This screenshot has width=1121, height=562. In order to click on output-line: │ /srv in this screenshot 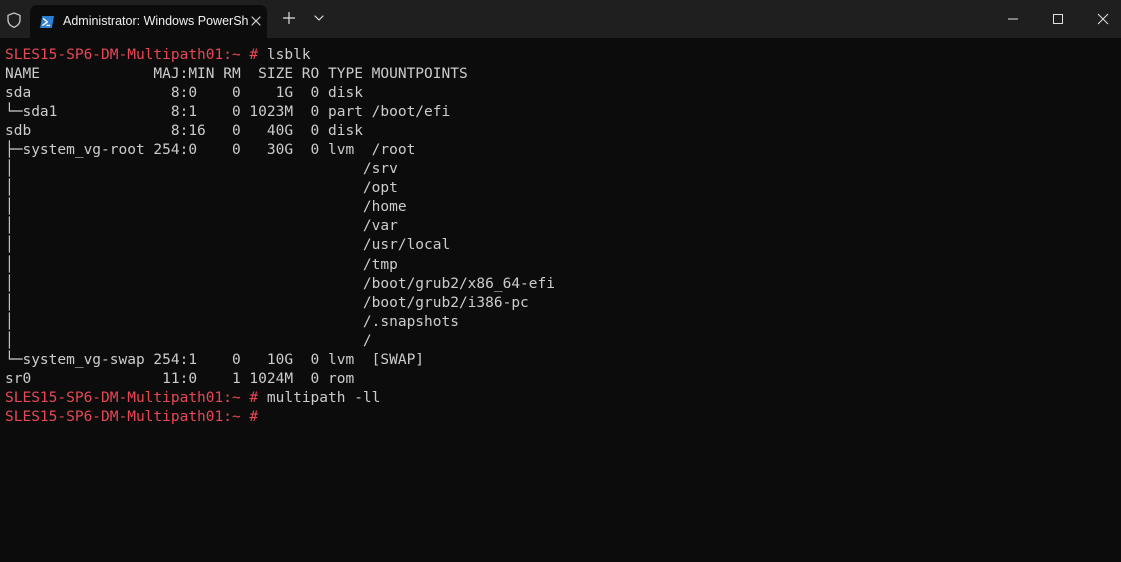, I will do `click(201, 169)`.